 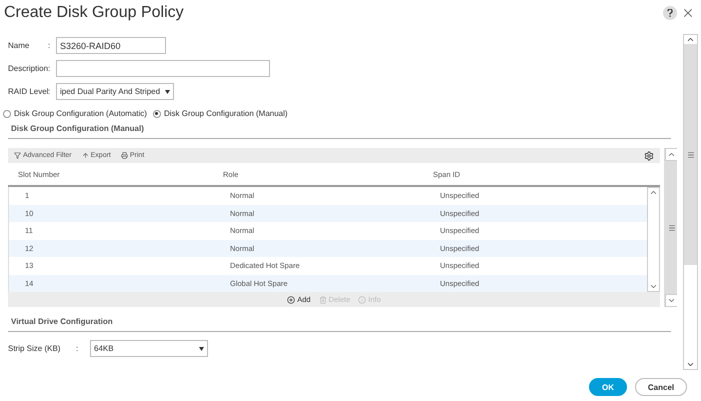 I want to click on radio-option: Disk Group Configuration (Manual), so click(x=220, y=113).